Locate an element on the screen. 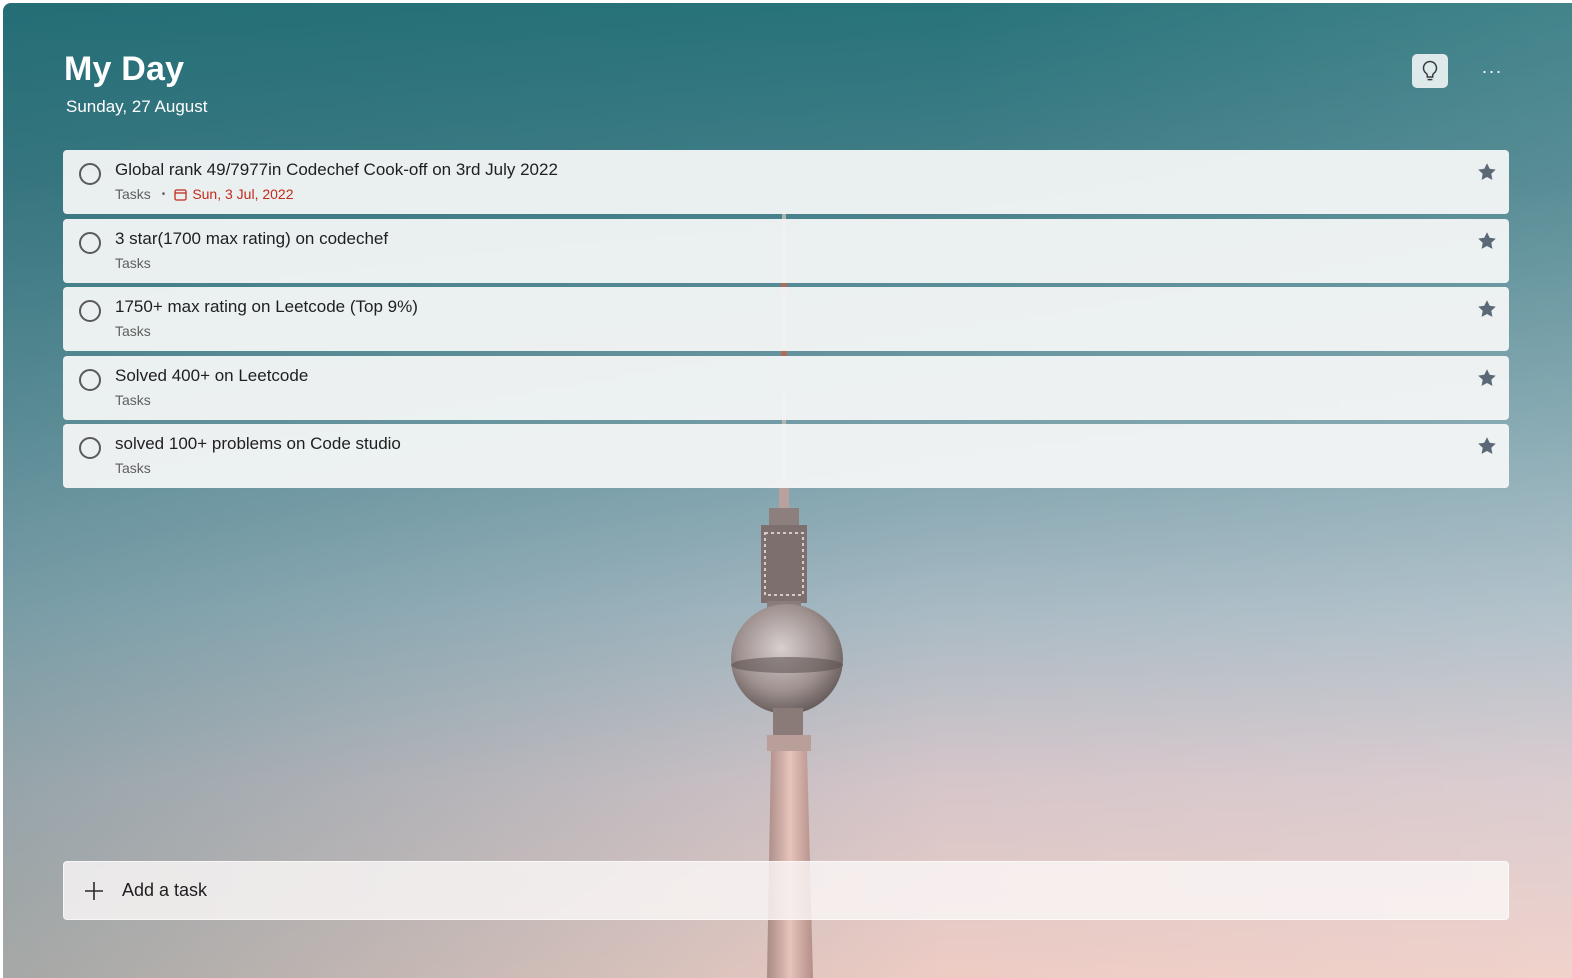 The height and width of the screenshot is (978, 1572). task-title: 3 star(1700 max rating) on codechef is located at coordinates (252, 238).